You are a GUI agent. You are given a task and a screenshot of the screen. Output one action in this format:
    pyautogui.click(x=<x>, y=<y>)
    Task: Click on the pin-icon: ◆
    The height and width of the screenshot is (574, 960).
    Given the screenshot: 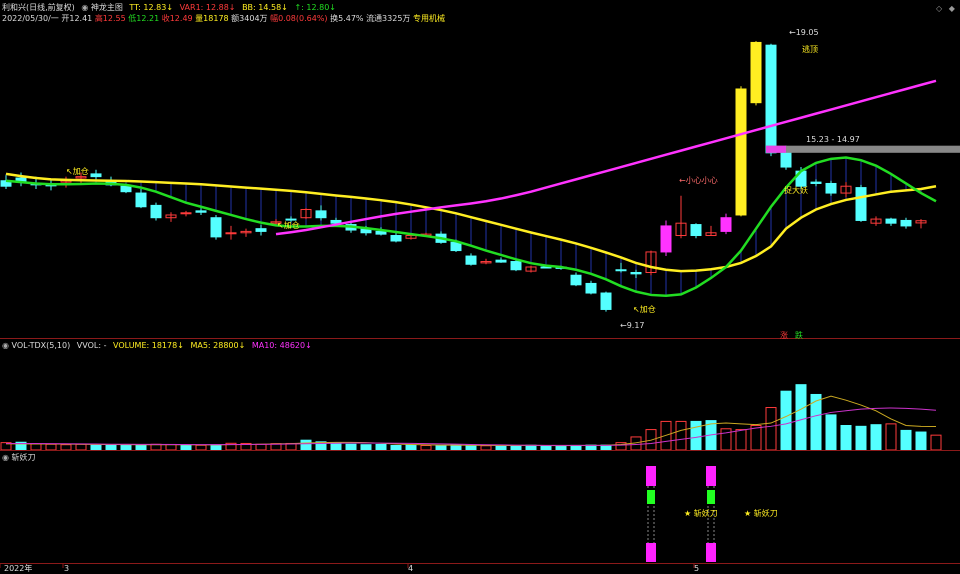 What is the action you would take?
    pyautogui.click(x=952, y=8)
    